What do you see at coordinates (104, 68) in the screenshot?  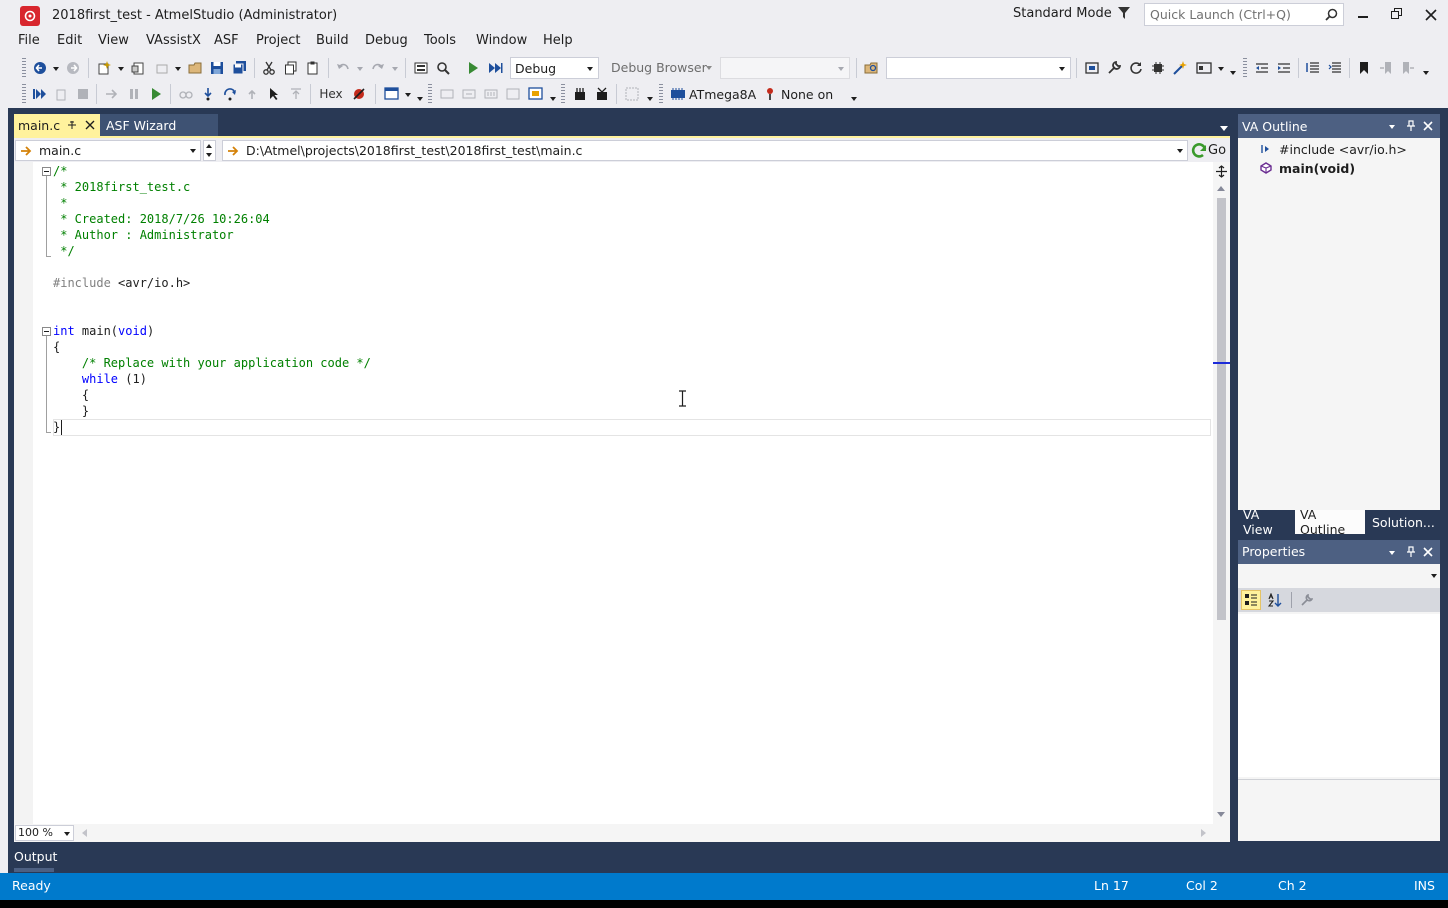 I see `new-project-icon` at bounding box center [104, 68].